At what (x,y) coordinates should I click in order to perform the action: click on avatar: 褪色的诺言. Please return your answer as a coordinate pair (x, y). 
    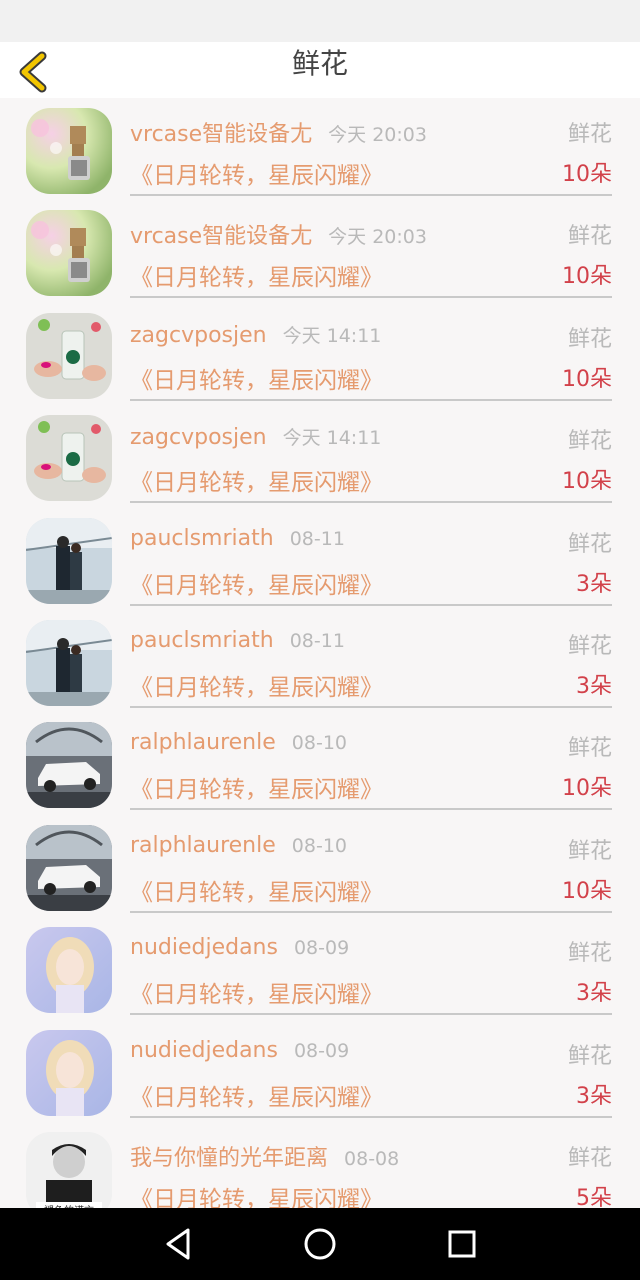
    Looking at the image, I should click on (69, 1170).